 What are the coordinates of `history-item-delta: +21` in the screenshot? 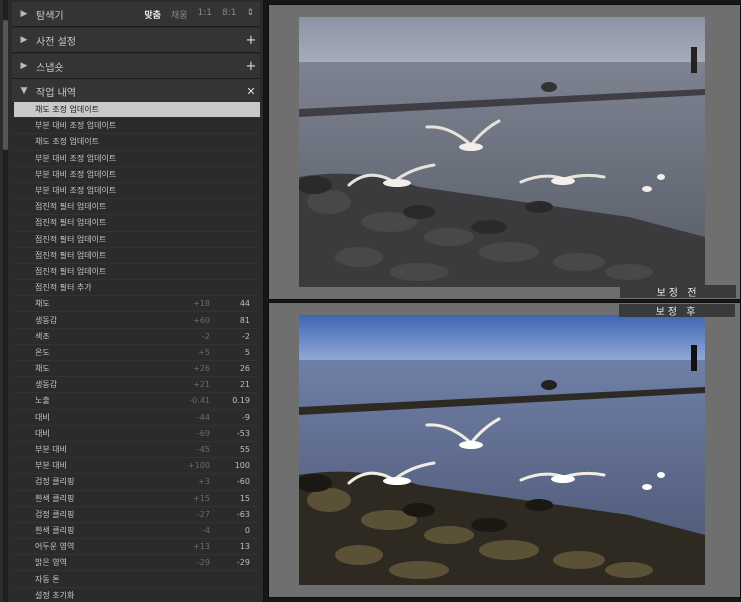 It's located at (201, 385).